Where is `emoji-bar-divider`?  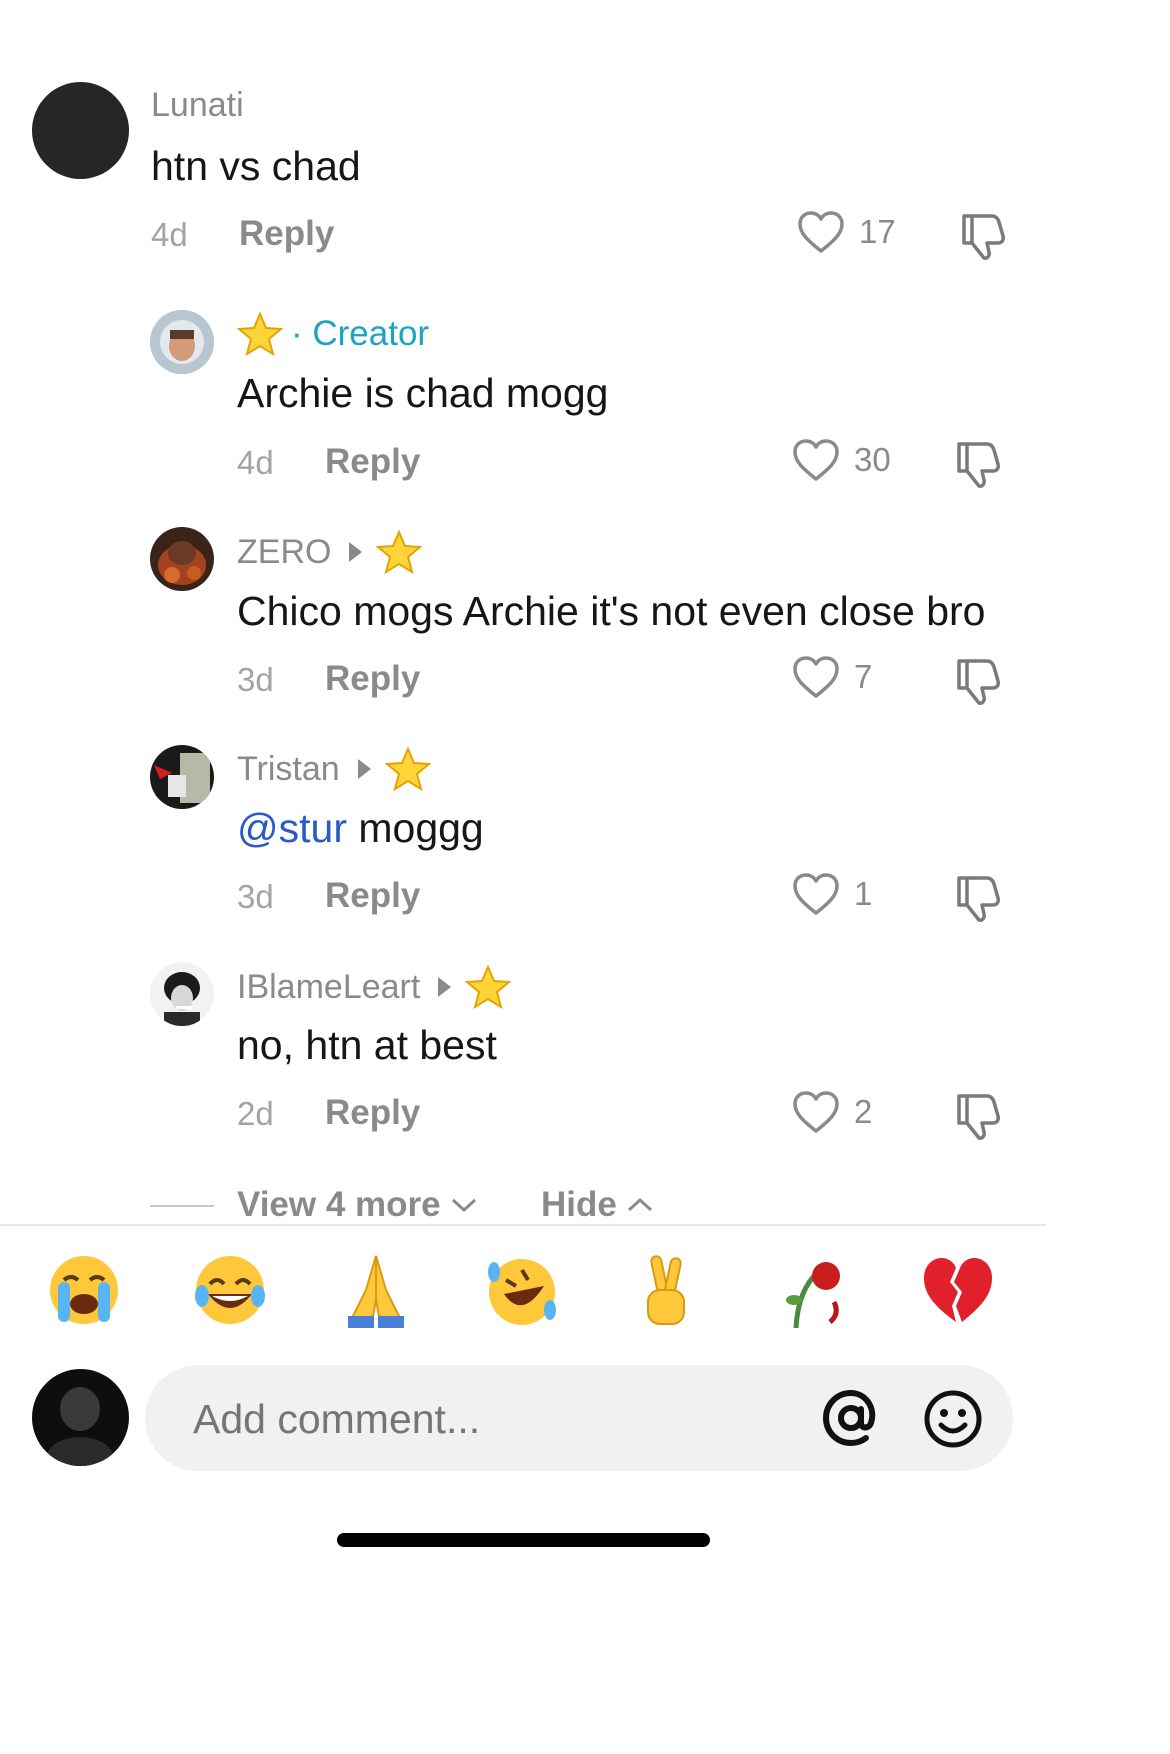 emoji-bar-divider is located at coordinates (523, 1225).